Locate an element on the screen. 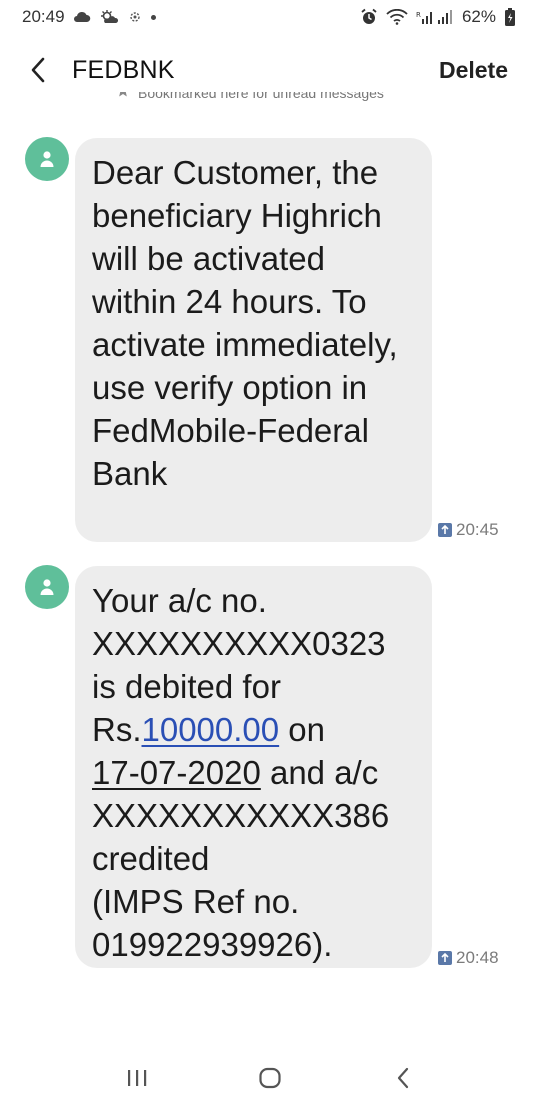 This screenshot has width=540, height=1110. message-time: 20:48 is located at coordinates (477, 957).